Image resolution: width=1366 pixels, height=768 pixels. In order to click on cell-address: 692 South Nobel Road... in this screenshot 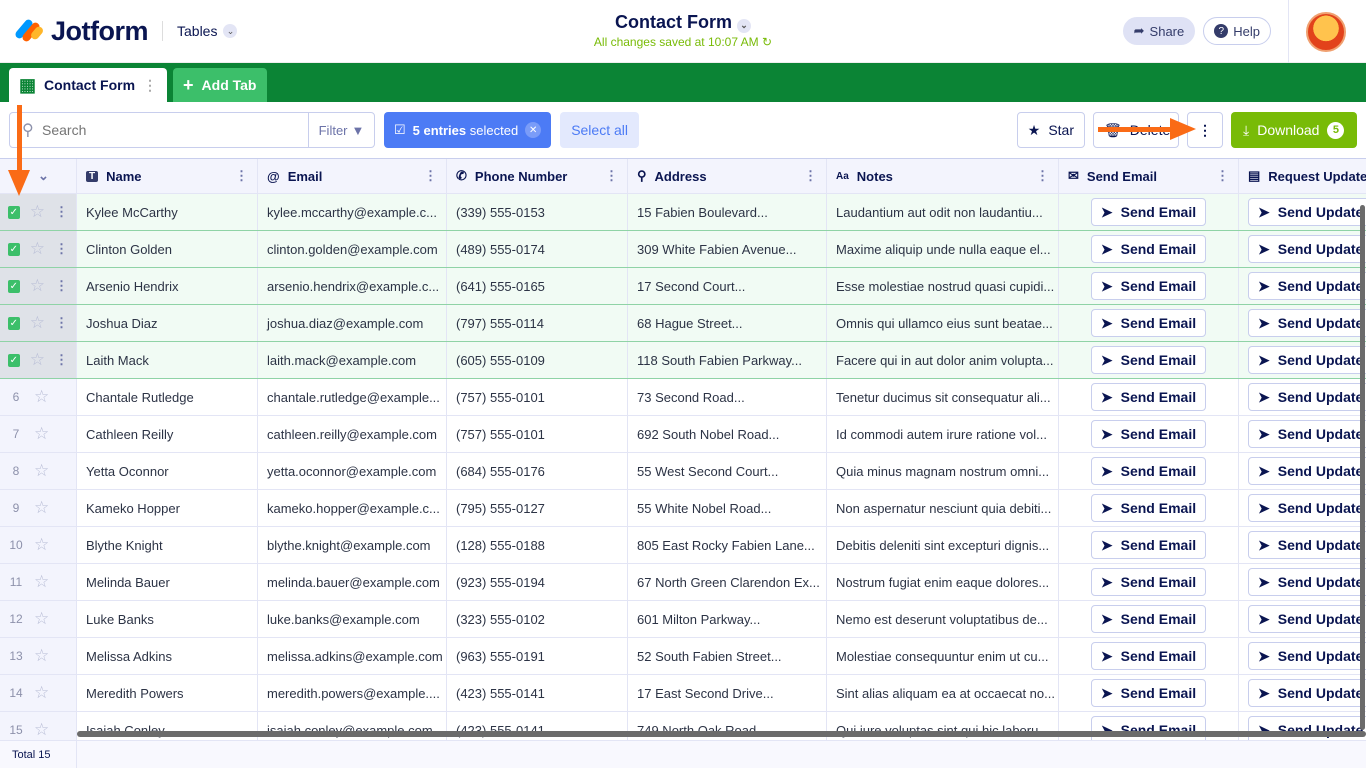, I will do `click(727, 434)`.